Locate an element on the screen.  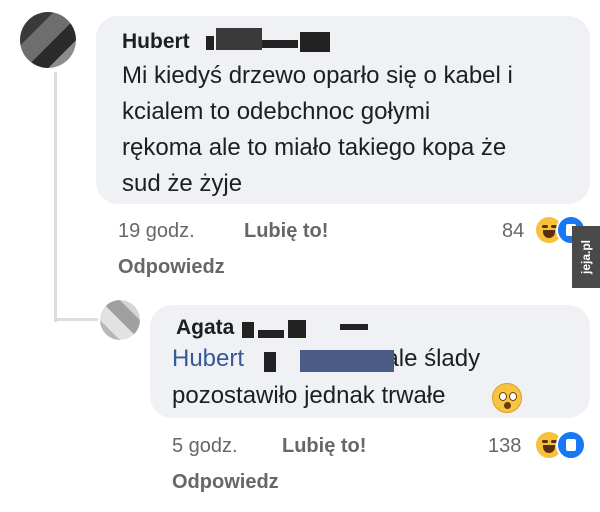
comment-author-hubert: Hubert is located at coordinates (156, 42).